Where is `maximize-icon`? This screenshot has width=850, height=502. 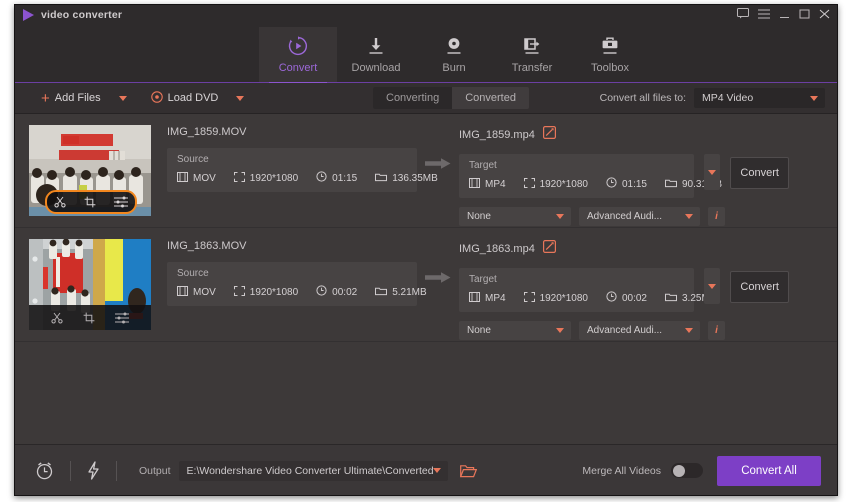
maximize-icon is located at coordinates (804, 14).